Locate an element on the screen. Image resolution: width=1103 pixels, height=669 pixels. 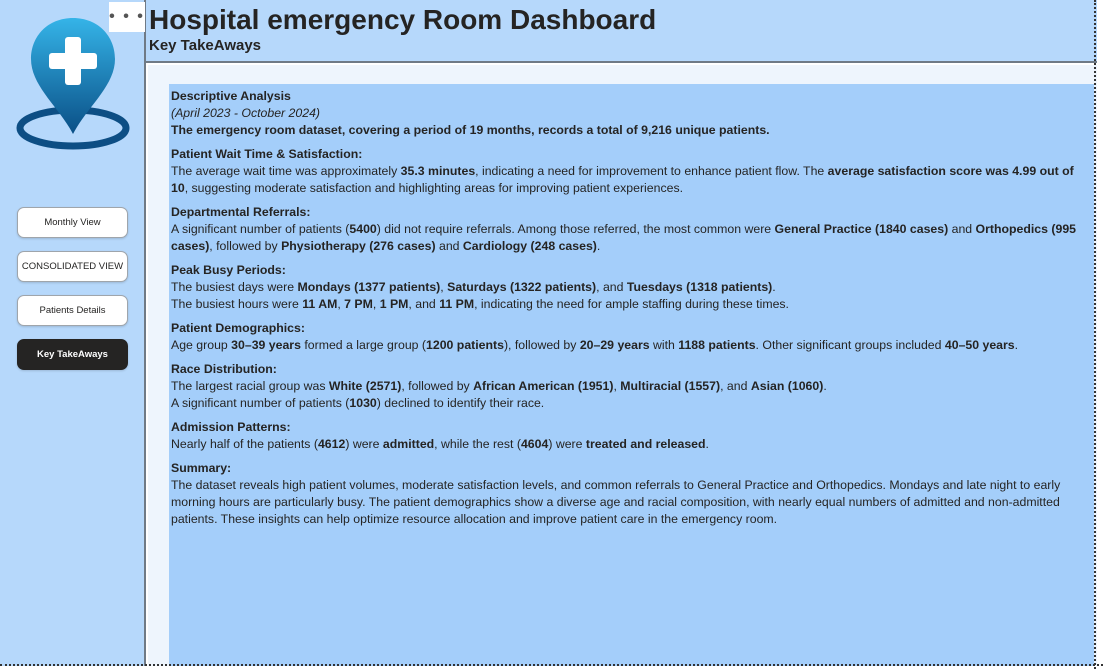
hospital-location-pin-icon is located at coordinates (73, 82).